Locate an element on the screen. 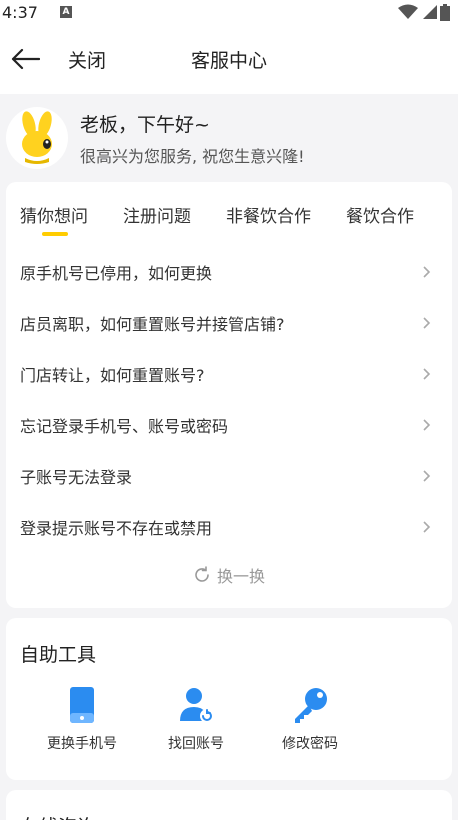 This screenshot has height=820, width=458. tools-row: 更换手机号 找回账号 修改密码 is located at coordinates (229, 719).